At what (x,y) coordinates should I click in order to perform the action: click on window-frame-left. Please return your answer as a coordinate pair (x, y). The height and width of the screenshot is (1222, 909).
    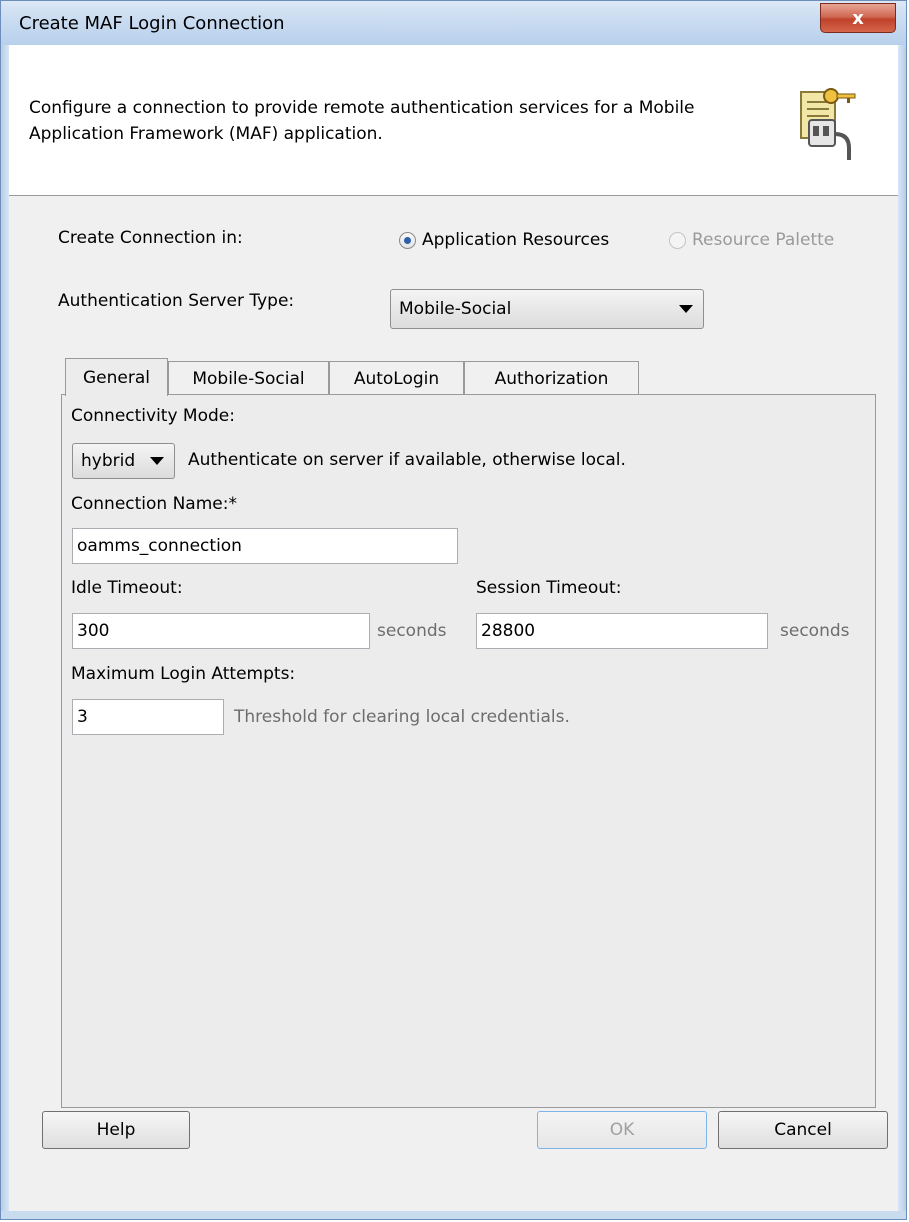
    Looking at the image, I should click on (5, 632).